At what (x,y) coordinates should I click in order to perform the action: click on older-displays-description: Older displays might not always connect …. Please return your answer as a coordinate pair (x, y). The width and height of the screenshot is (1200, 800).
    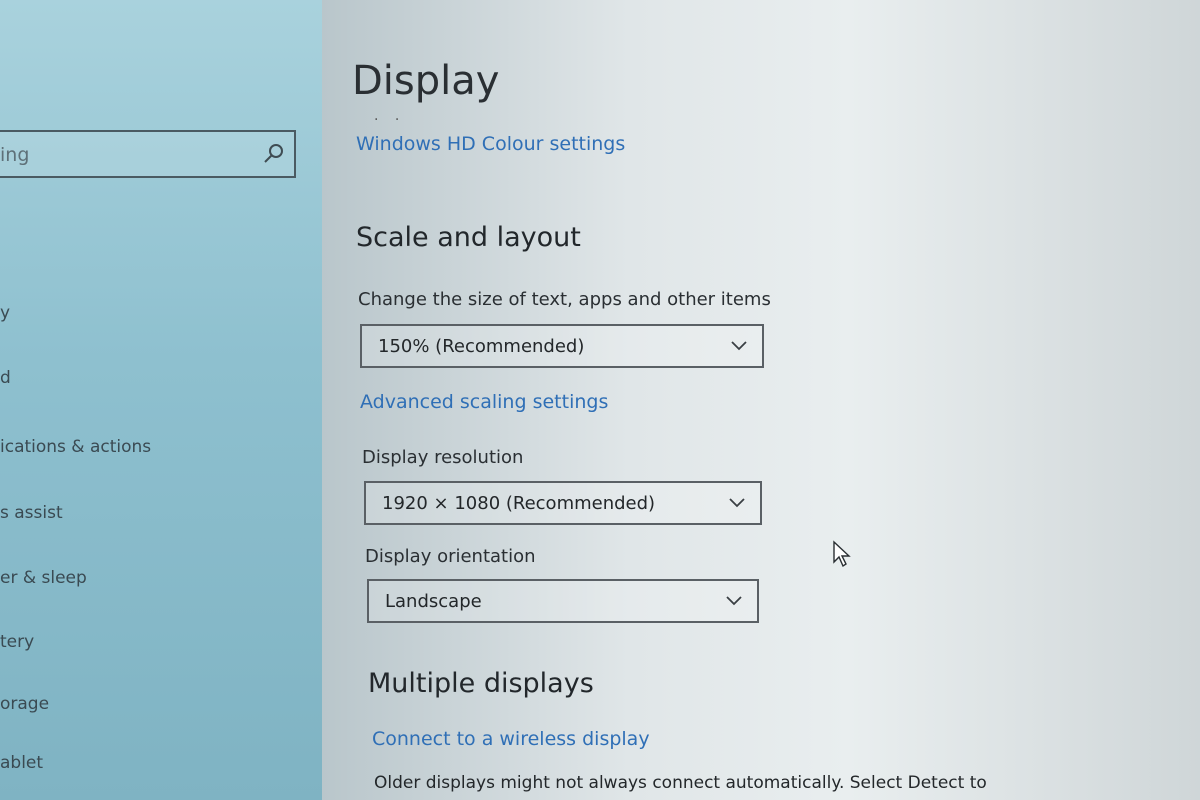
    Looking at the image, I should click on (680, 783).